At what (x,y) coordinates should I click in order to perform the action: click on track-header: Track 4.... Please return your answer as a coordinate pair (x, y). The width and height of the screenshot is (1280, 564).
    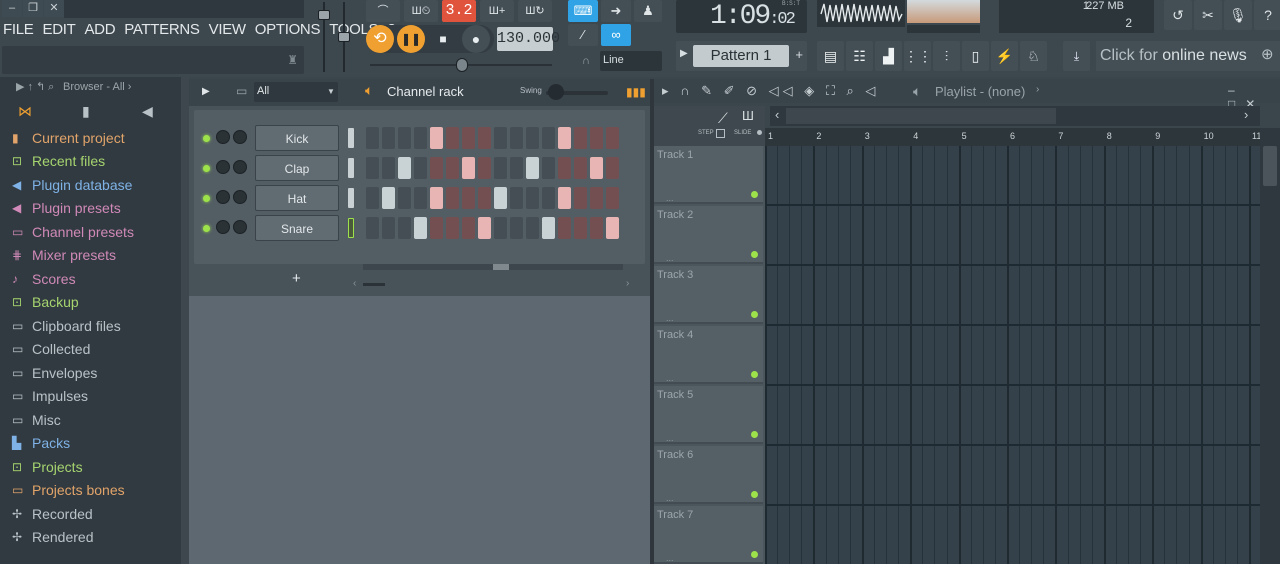
    Looking at the image, I should click on (708, 355).